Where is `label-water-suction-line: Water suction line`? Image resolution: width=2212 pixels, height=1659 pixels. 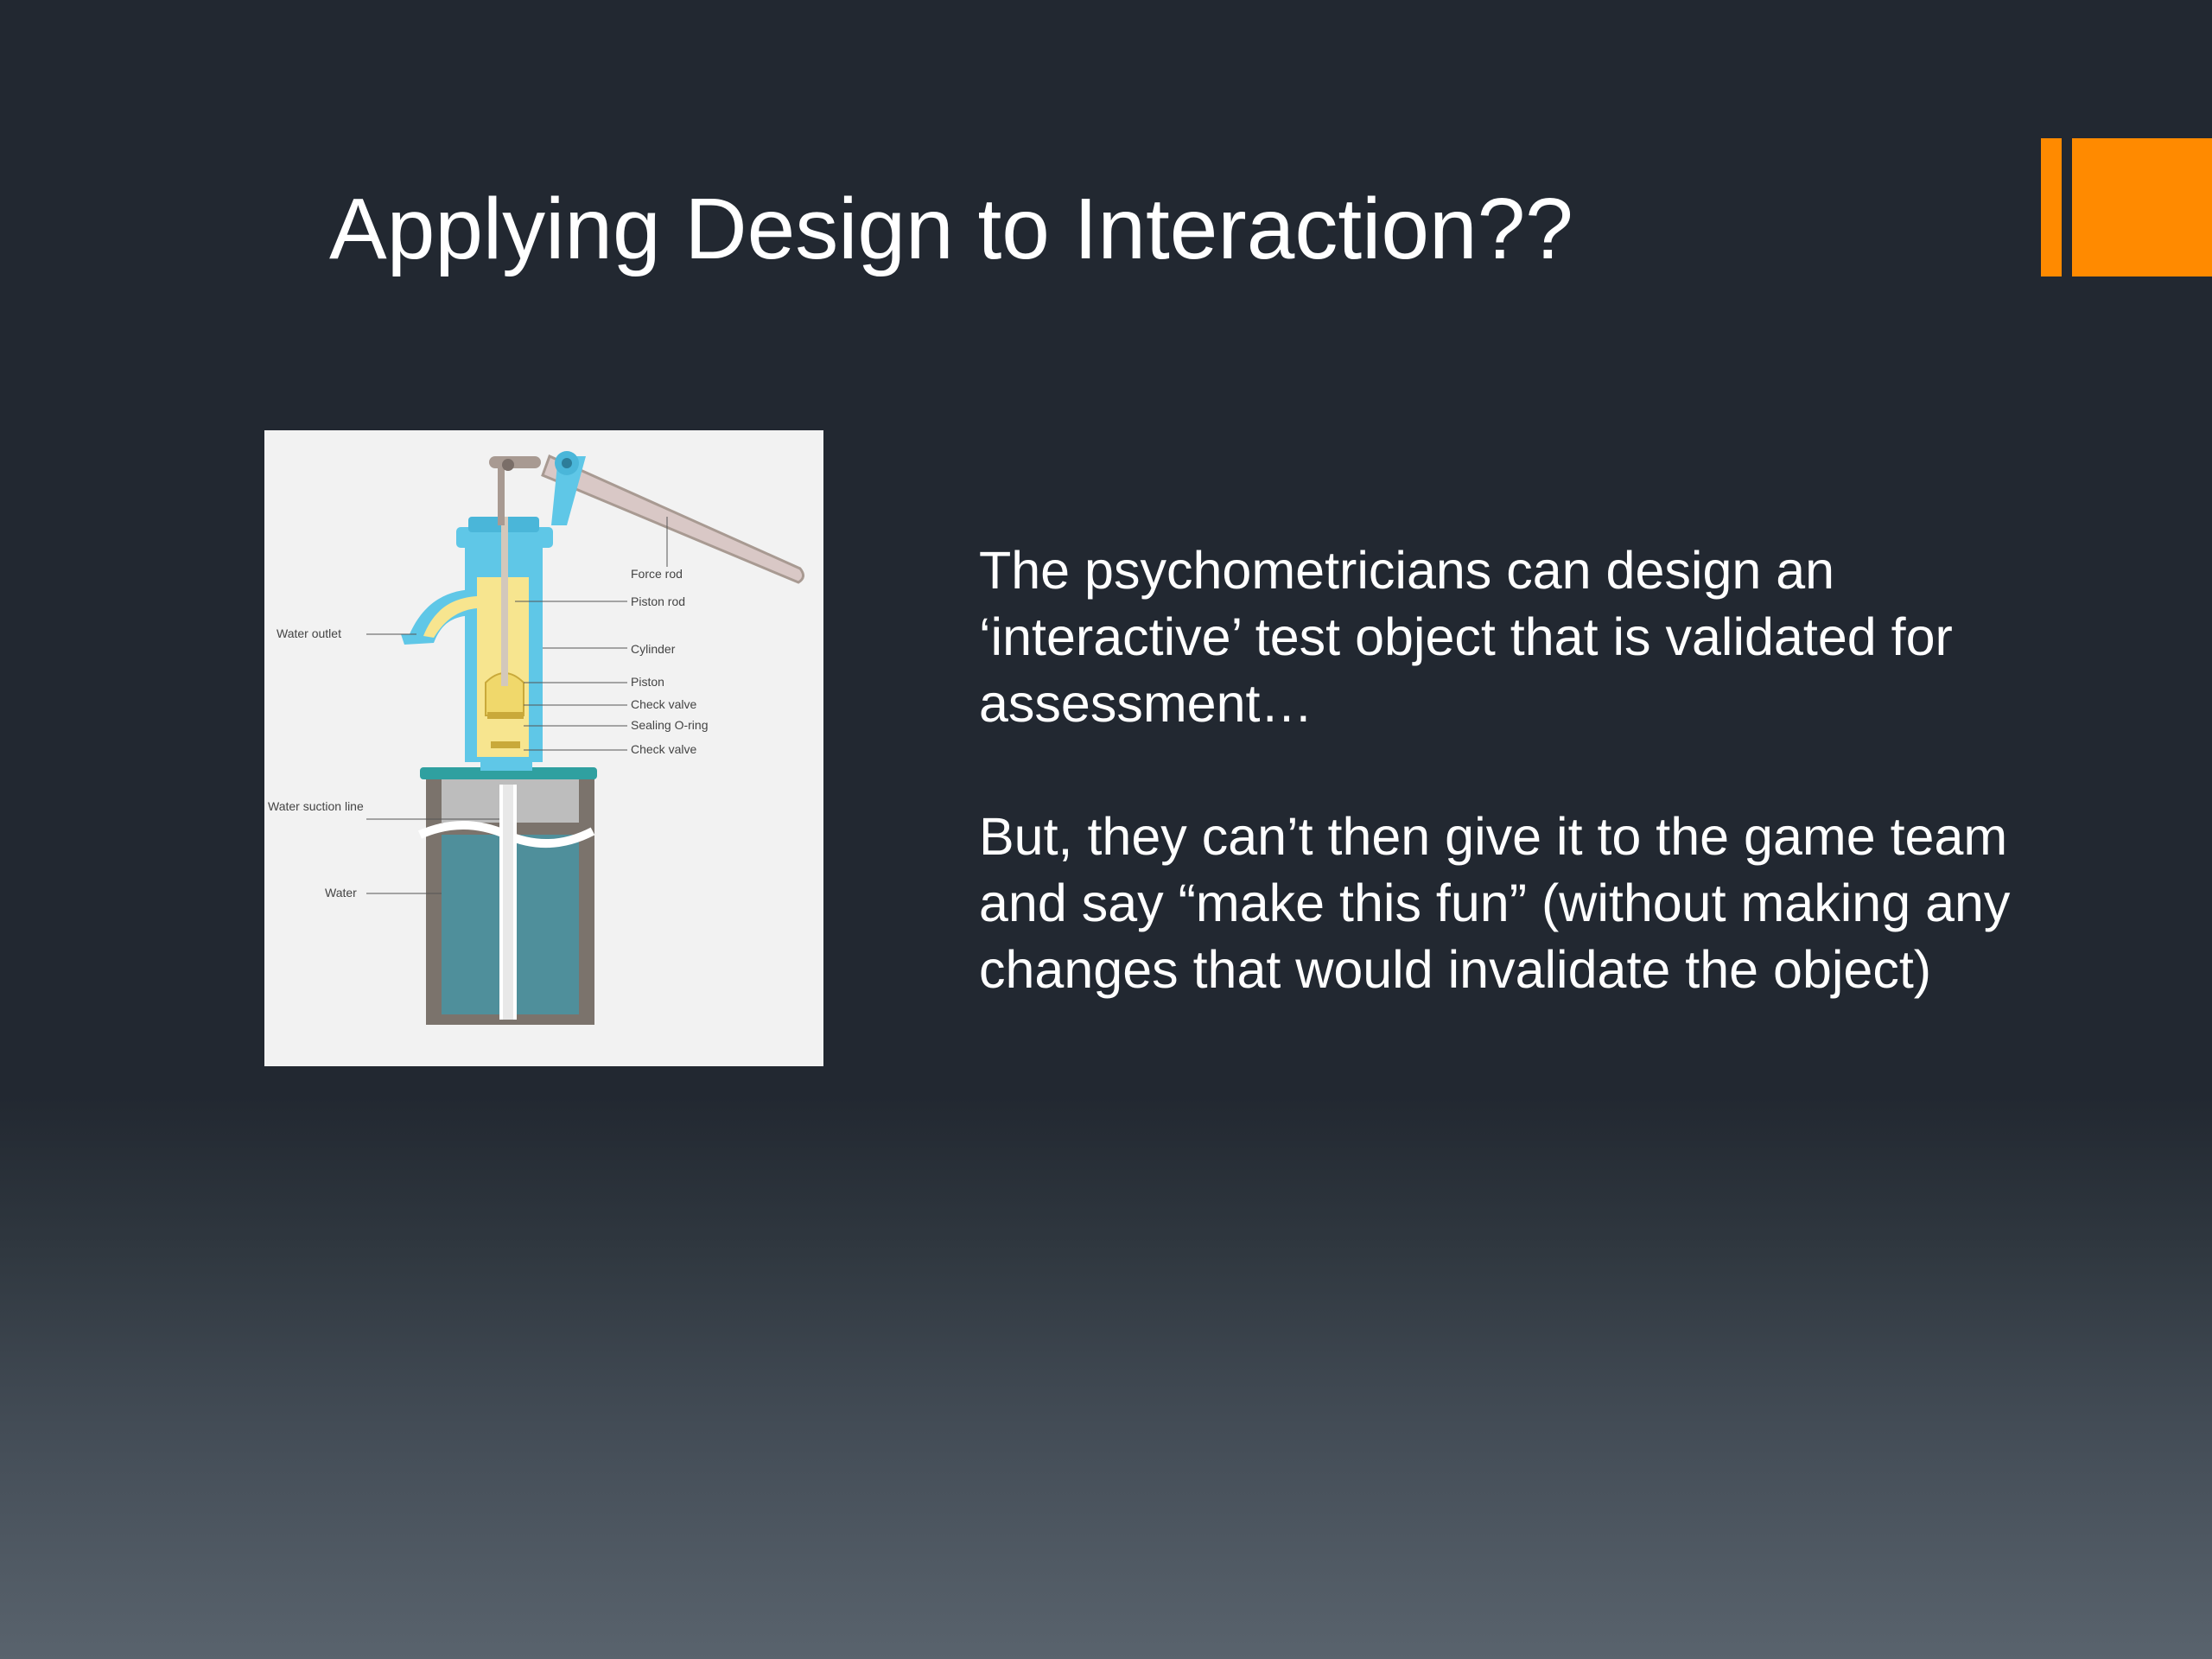 label-water-suction-line: Water suction line is located at coordinates (316, 806).